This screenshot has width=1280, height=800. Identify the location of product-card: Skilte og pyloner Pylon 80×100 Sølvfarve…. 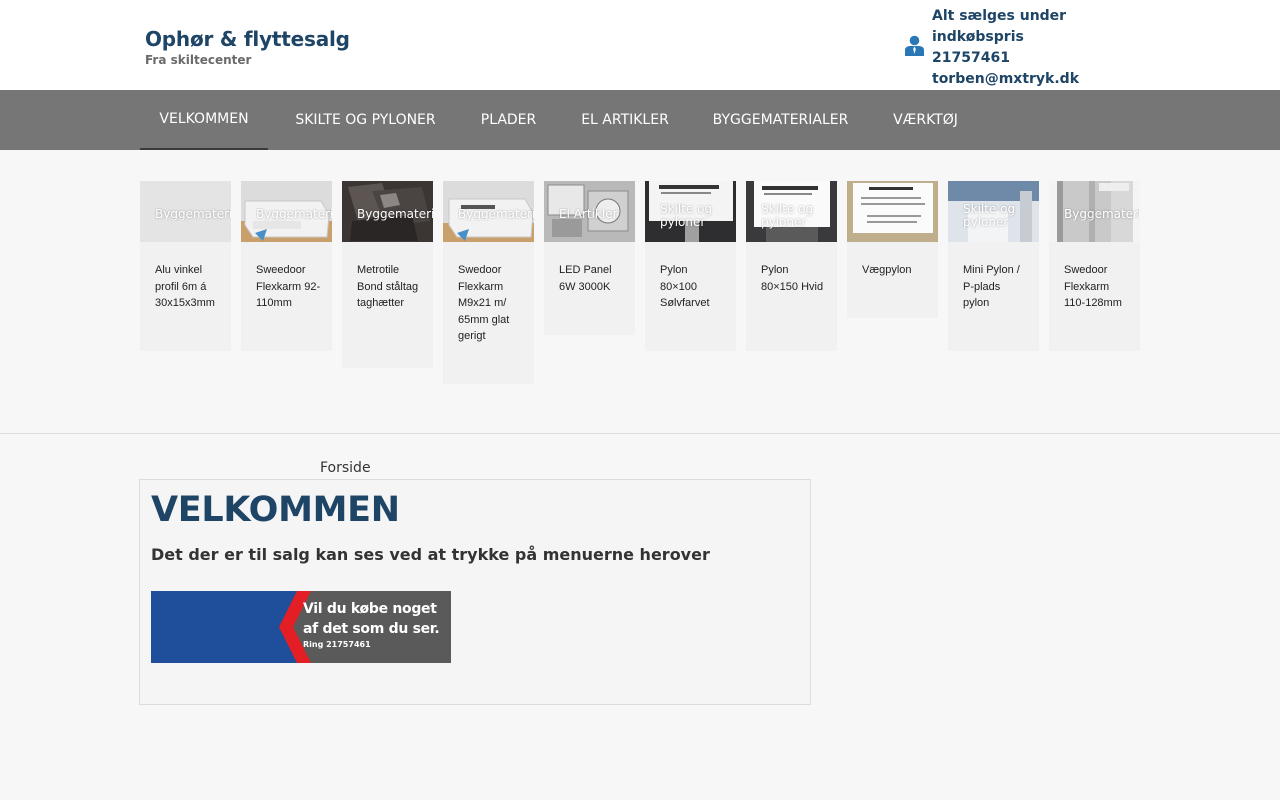
(690, 266).